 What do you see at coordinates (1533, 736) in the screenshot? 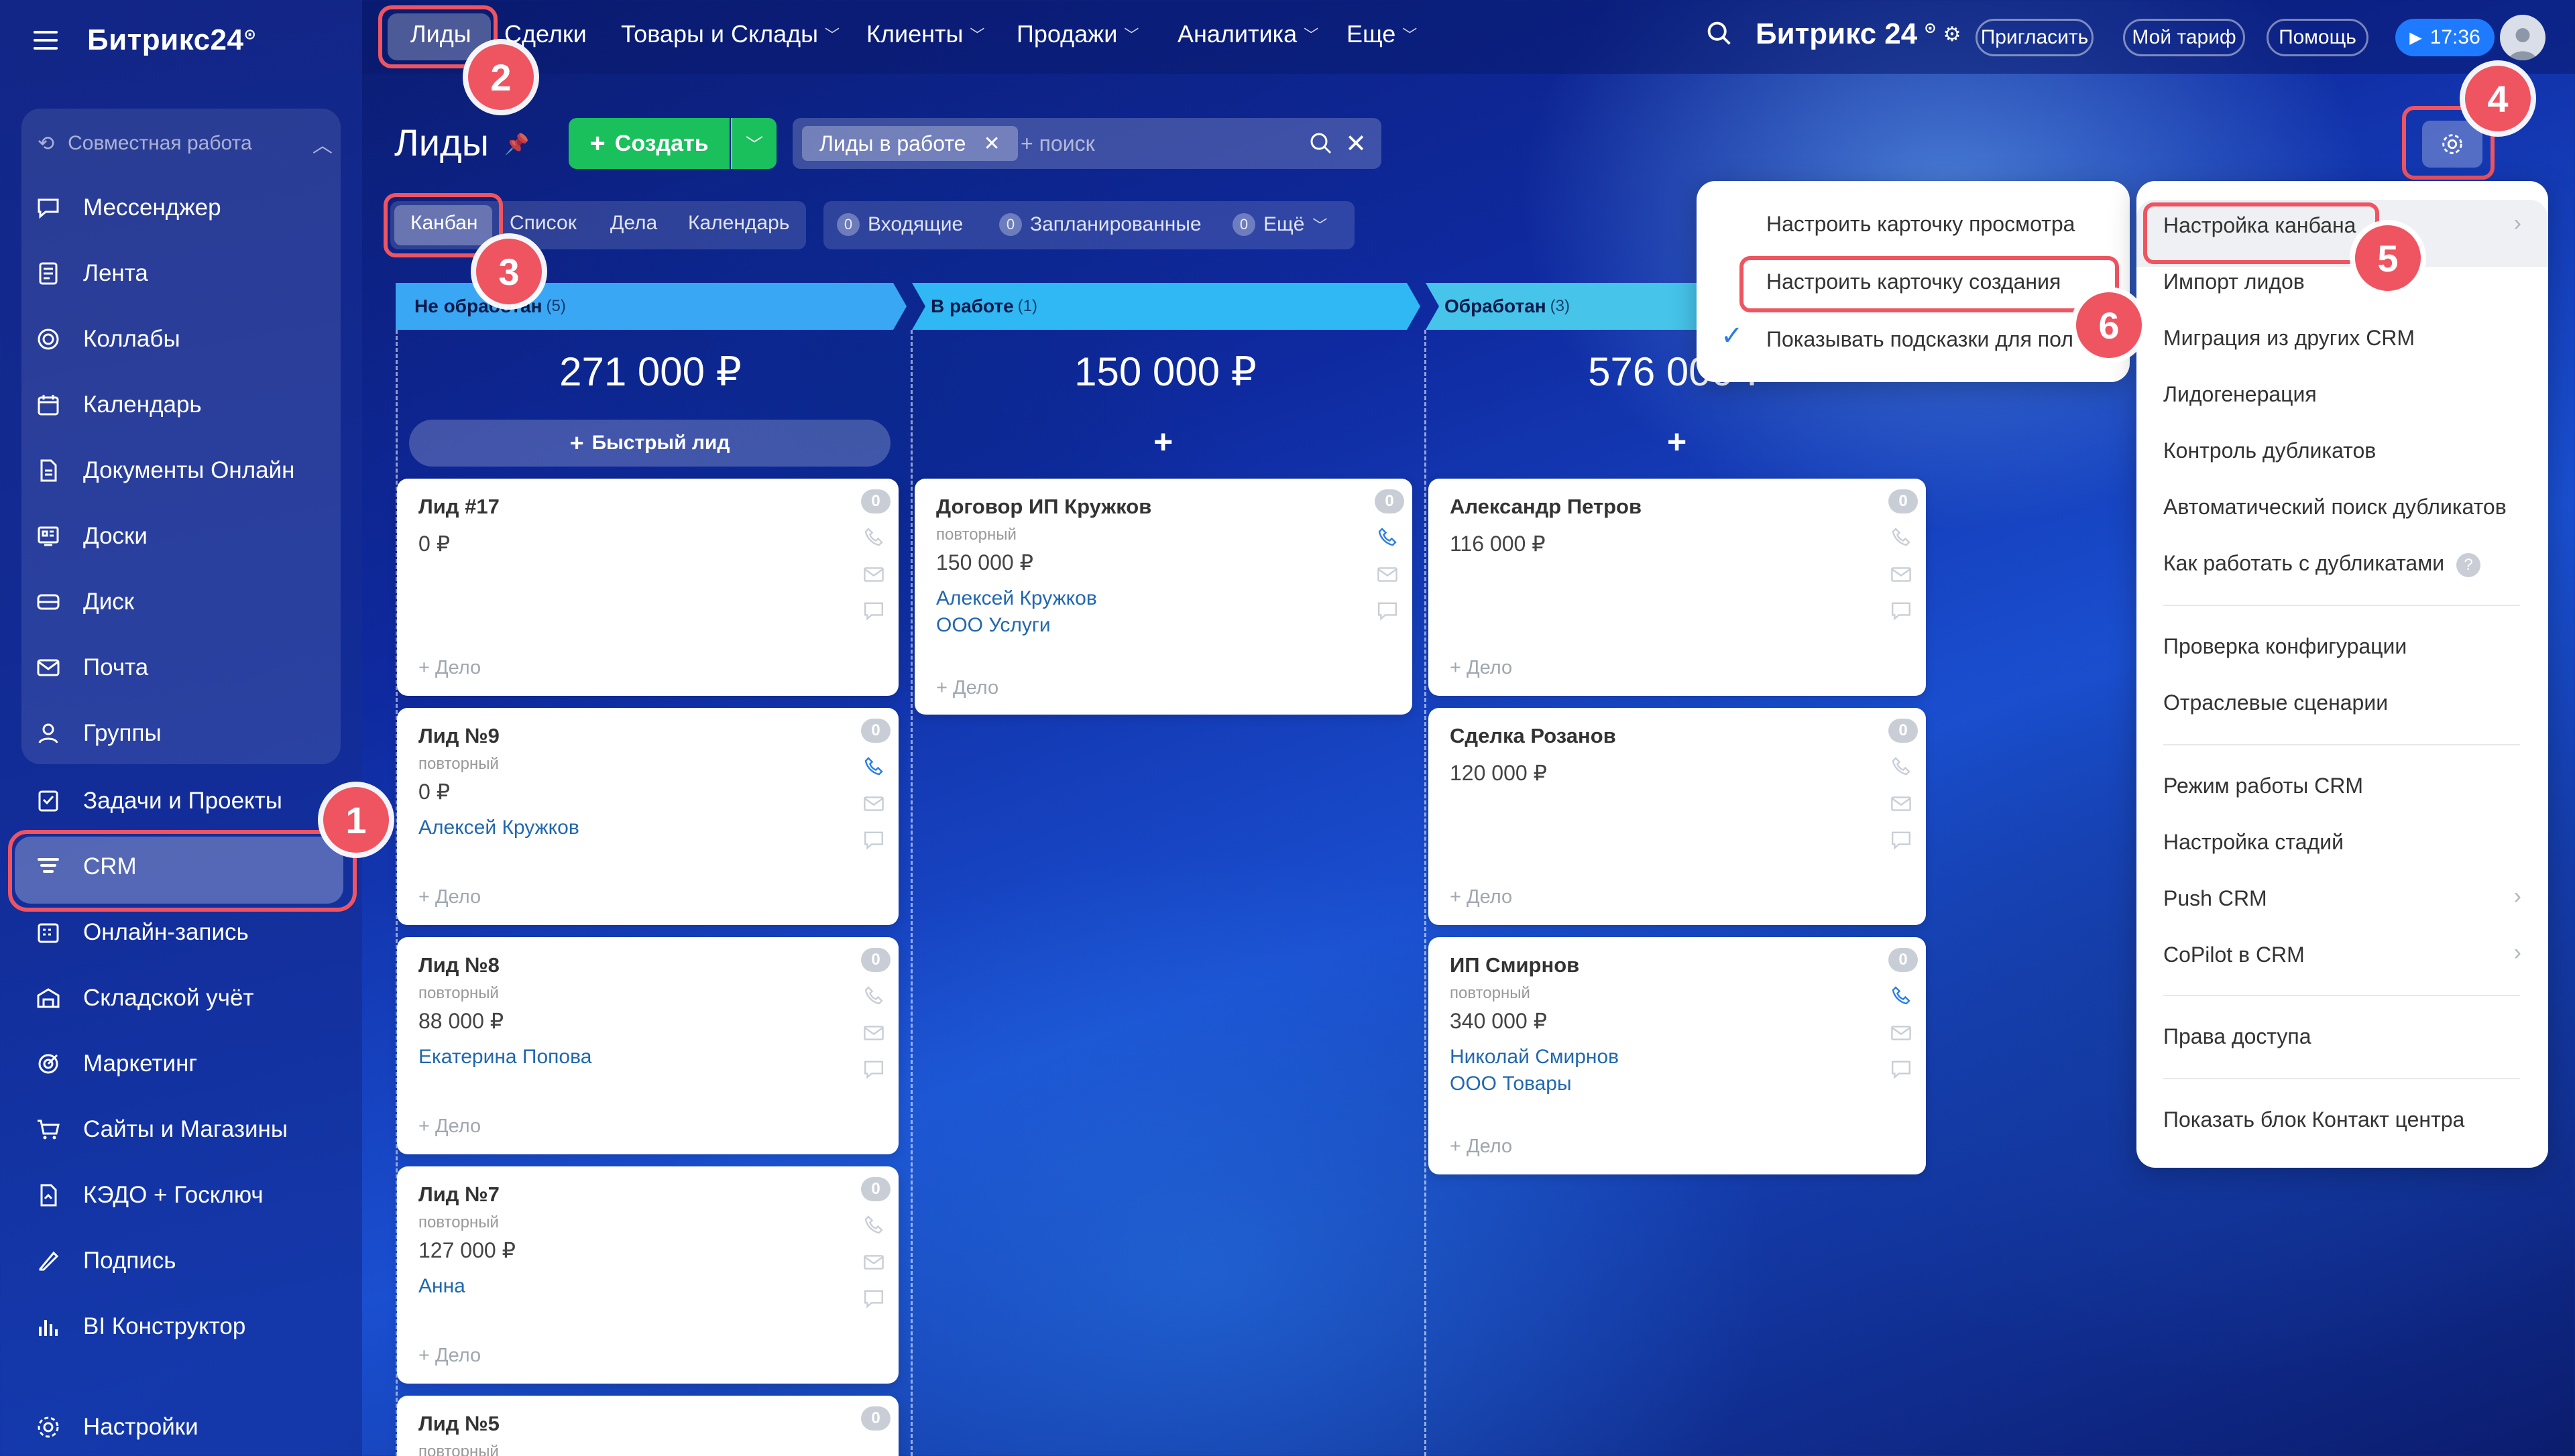
I see `card-title: Сделка Розанов` at bounding box center [1533, 736].